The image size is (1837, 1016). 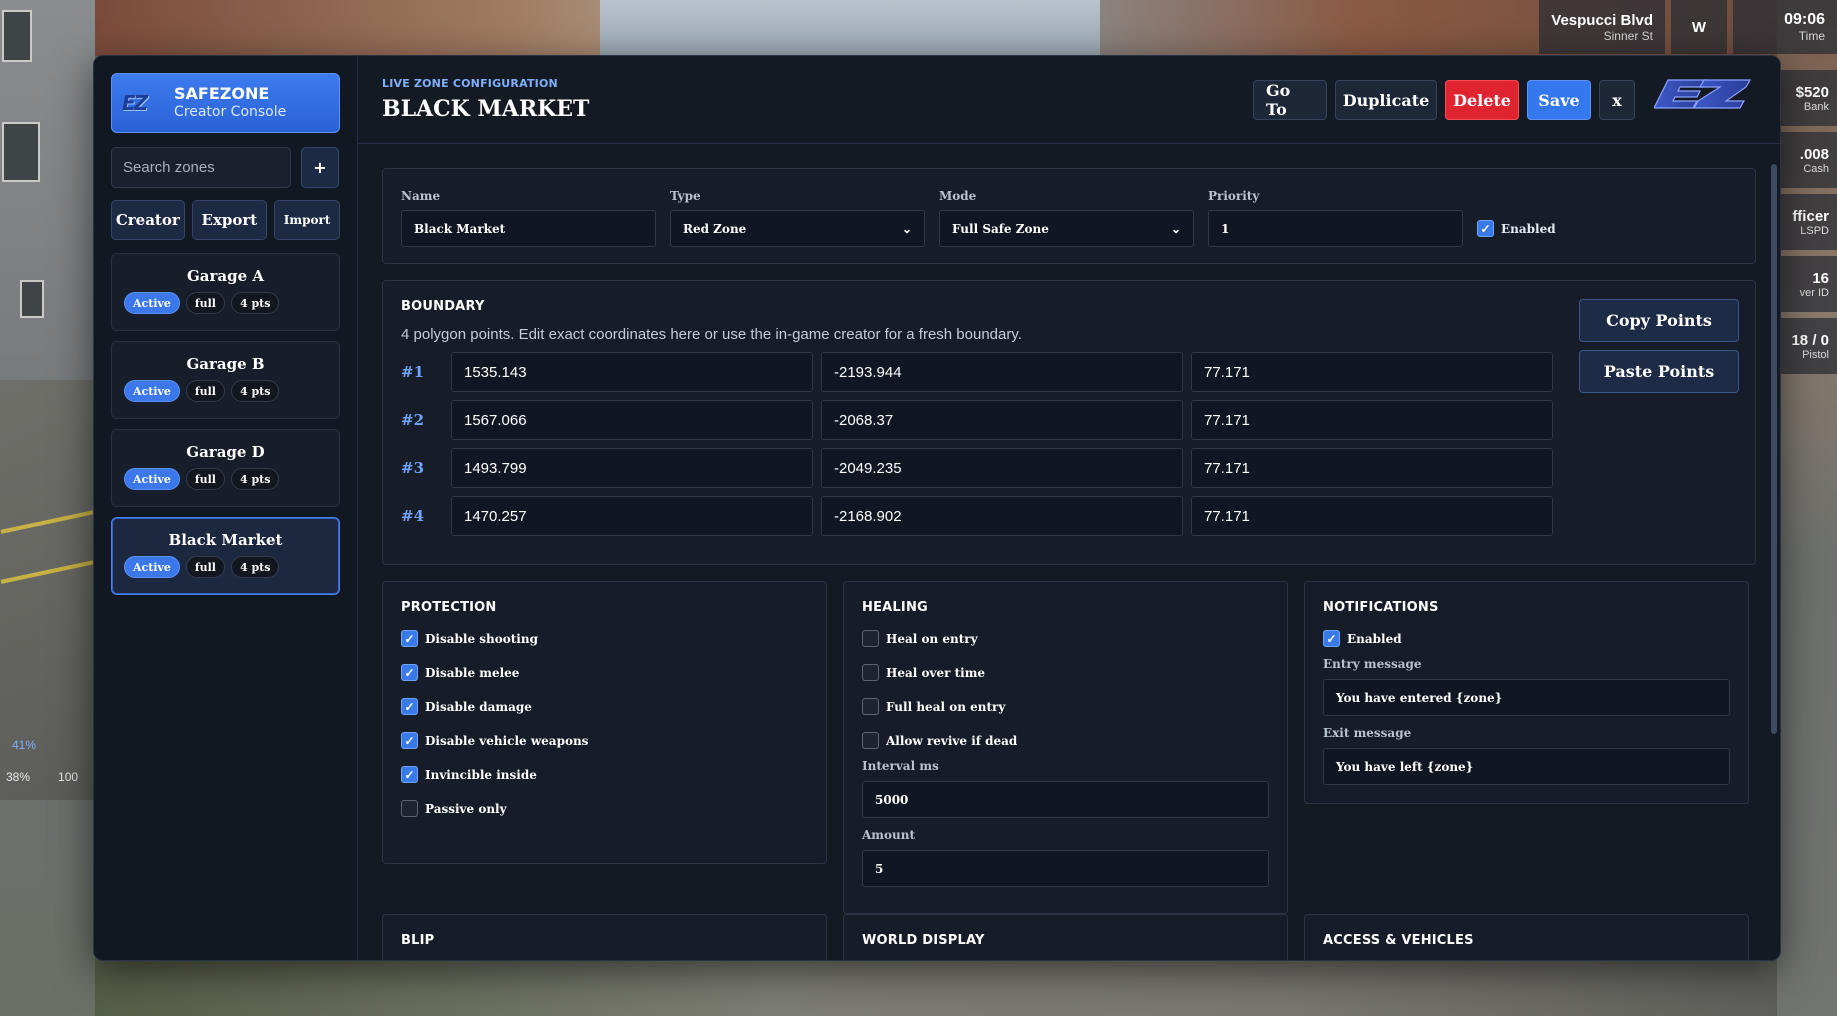 I want to click on disable-vehicle-weapons-option: ✓ Disable vehicle weapons, so click(x=604, y=740).